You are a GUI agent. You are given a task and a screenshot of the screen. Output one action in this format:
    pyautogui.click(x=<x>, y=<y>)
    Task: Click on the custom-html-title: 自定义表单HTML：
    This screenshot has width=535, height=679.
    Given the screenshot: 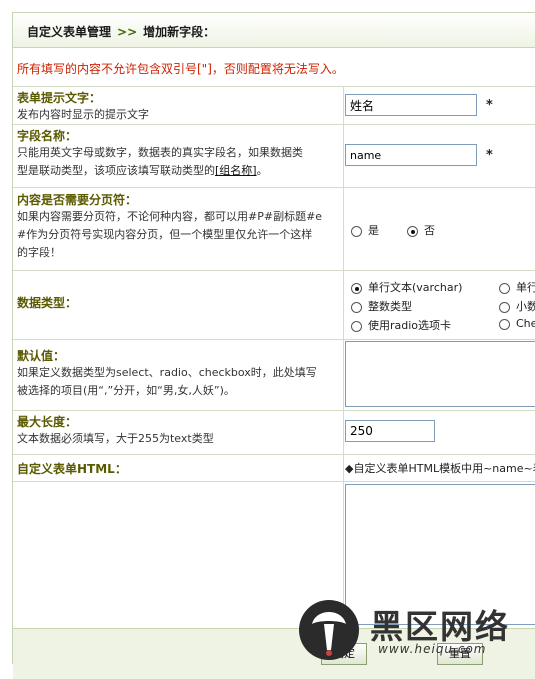 What is the action you would take?
    pyautogui.click(x=72, y=469)
    